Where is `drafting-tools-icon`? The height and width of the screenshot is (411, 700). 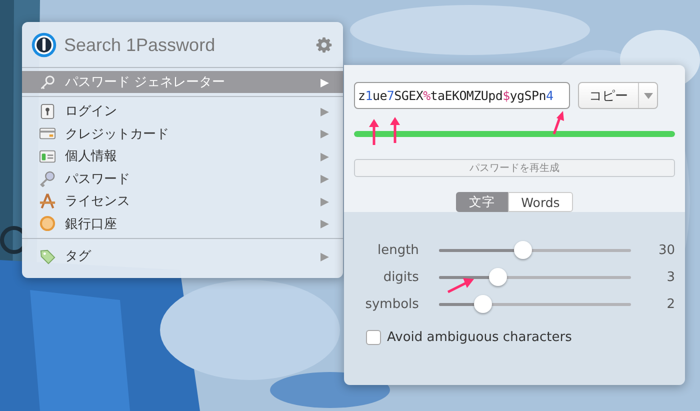
drafting-tools-icon is located at coordinates (47, 201).